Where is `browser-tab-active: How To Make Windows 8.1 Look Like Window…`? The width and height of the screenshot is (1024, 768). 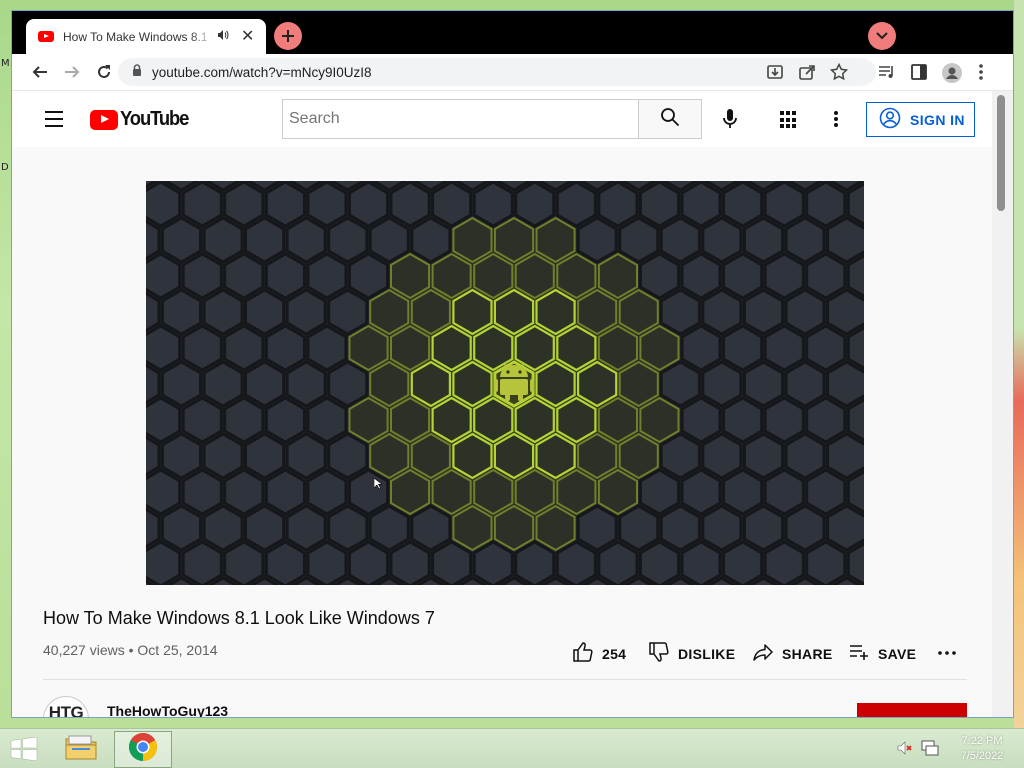 browser-tab-active: How To Make Windows 8.1 Look Like Window… is located at coordinates (146, 36).